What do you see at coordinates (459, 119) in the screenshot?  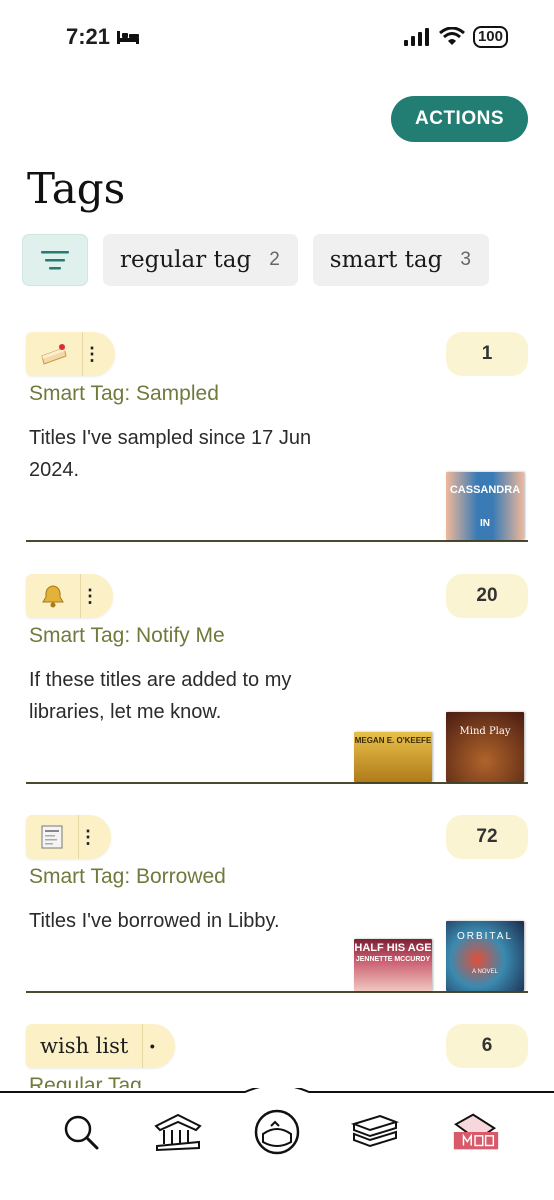 I see `actions-button: ACTIONS` at bounding box center [459, 119].